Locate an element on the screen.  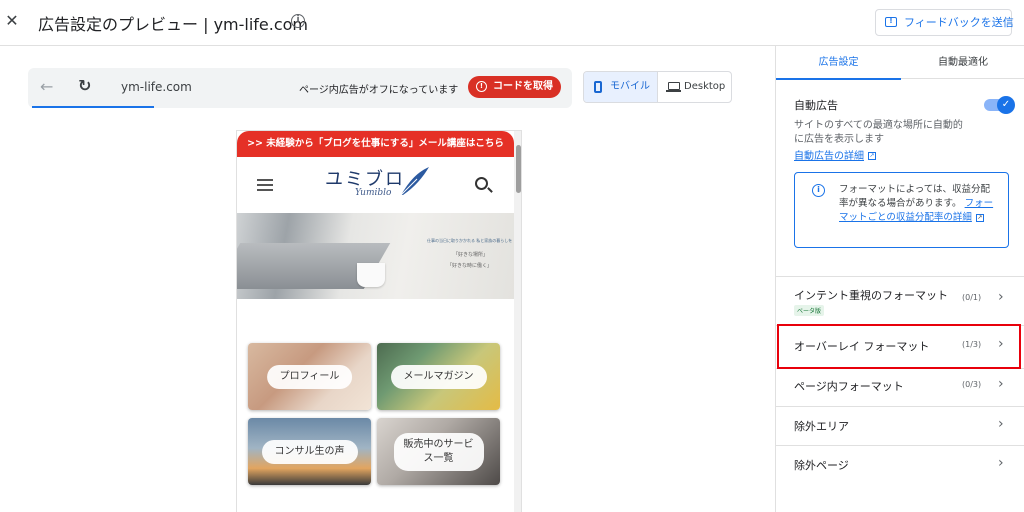
alert-icon: ! is located at coordinates (481, 86).